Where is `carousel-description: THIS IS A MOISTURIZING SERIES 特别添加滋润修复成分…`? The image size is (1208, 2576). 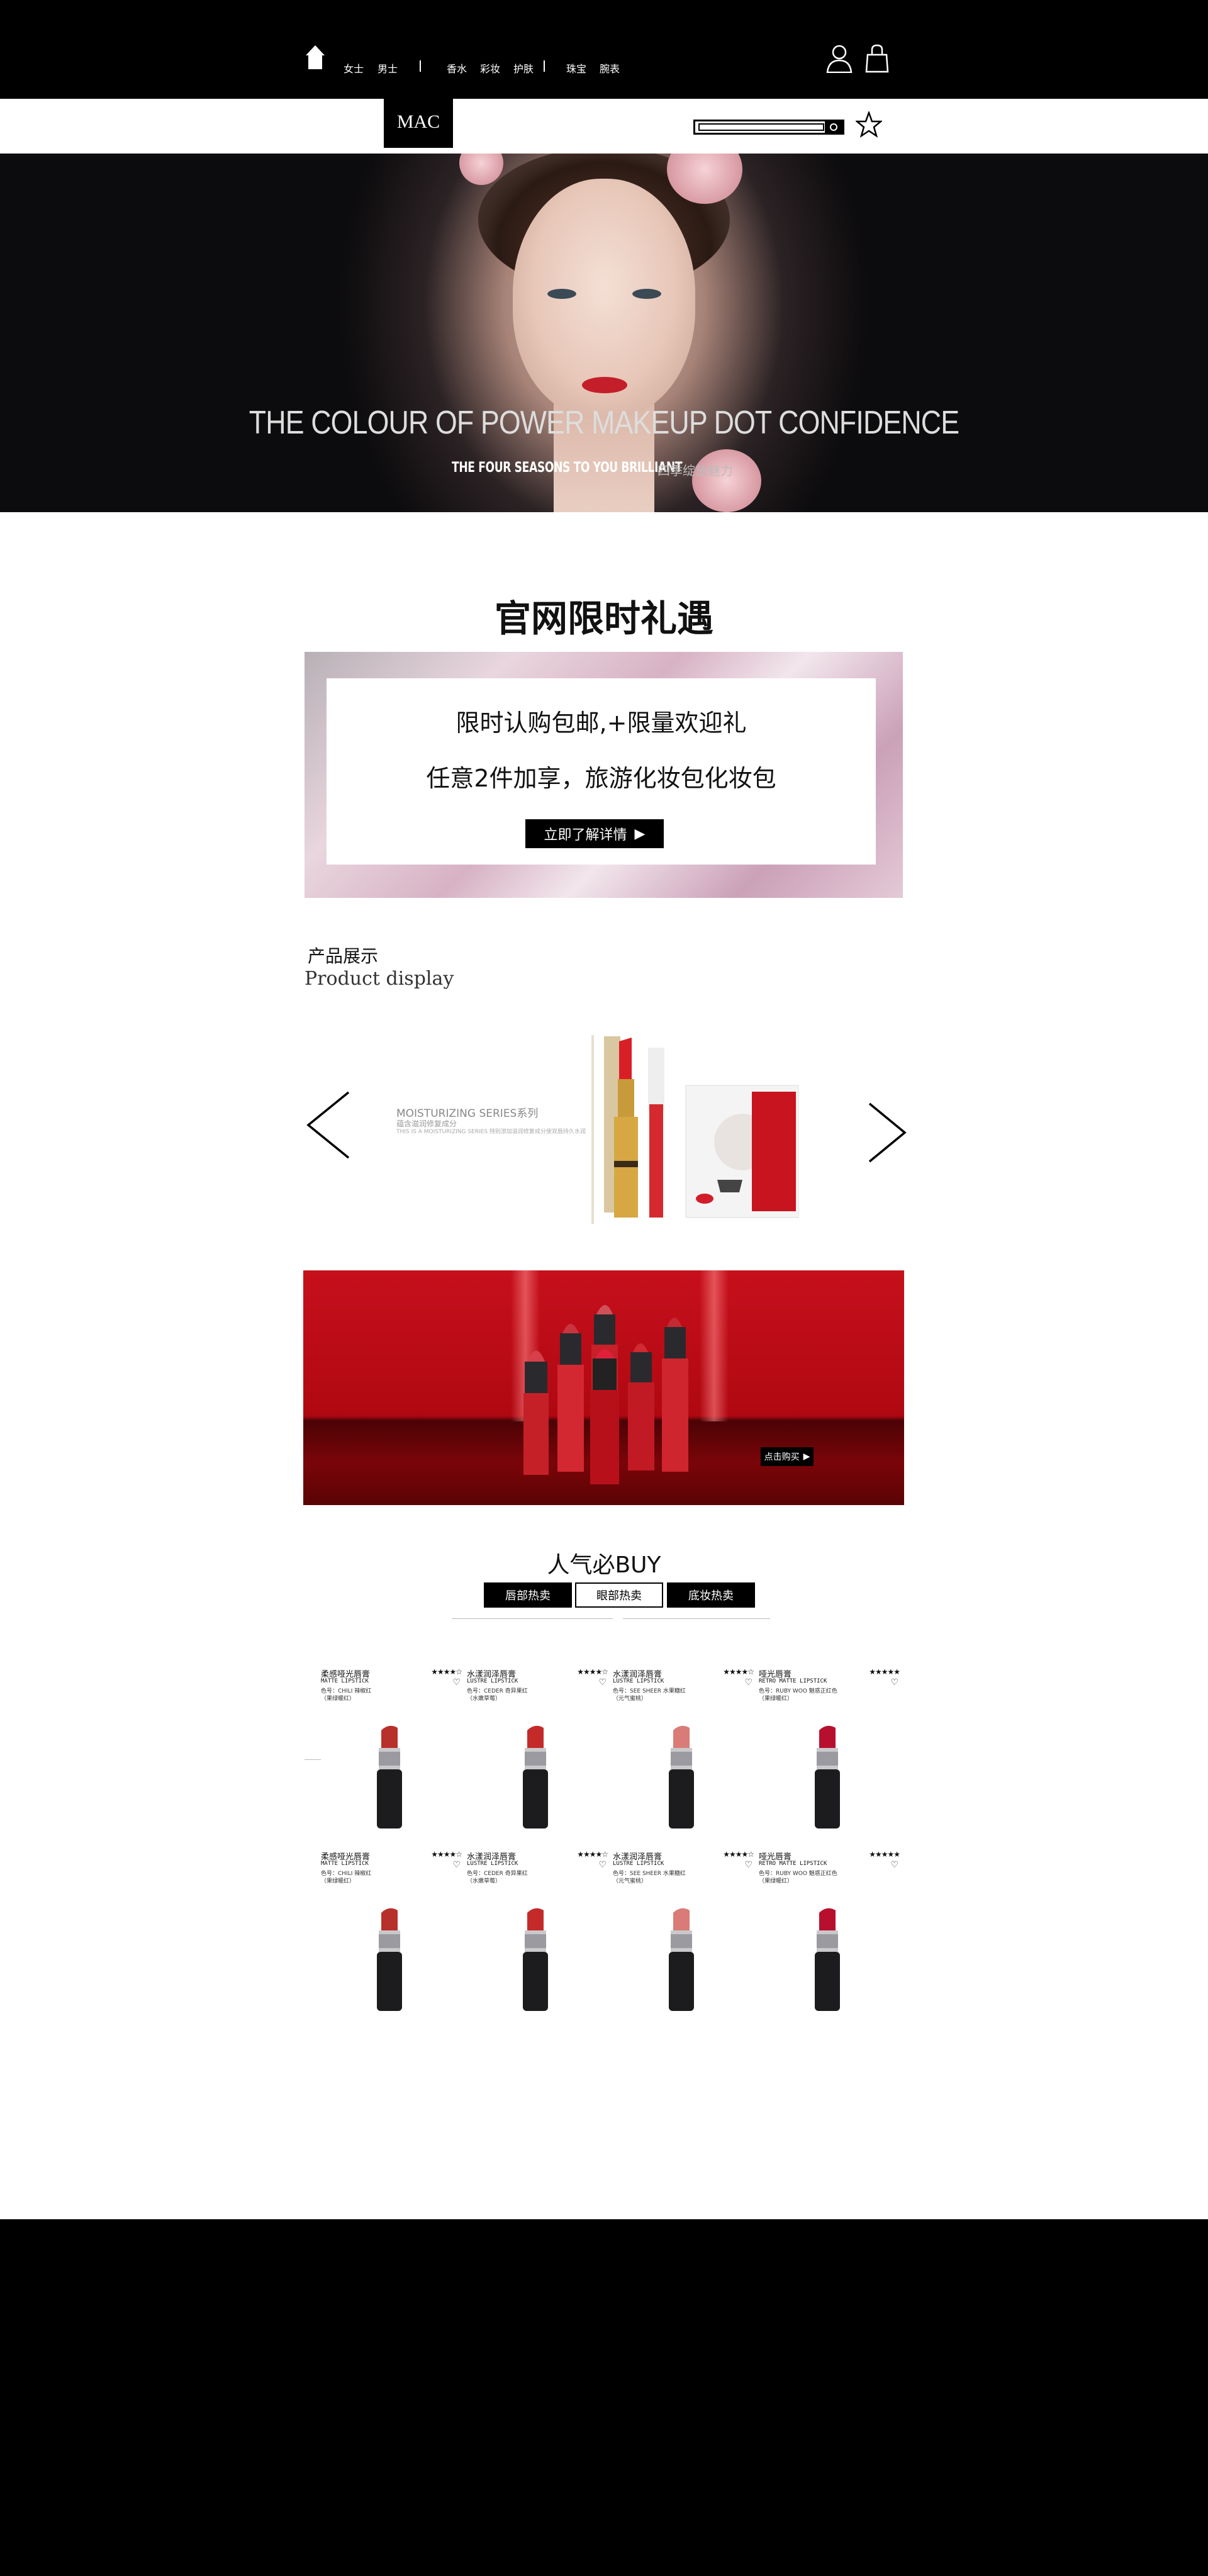
carousel-description: THIS IS A MOISTURIZING SERIES 特别添加滋润修复成分… is located at coordinates (491, 1132).